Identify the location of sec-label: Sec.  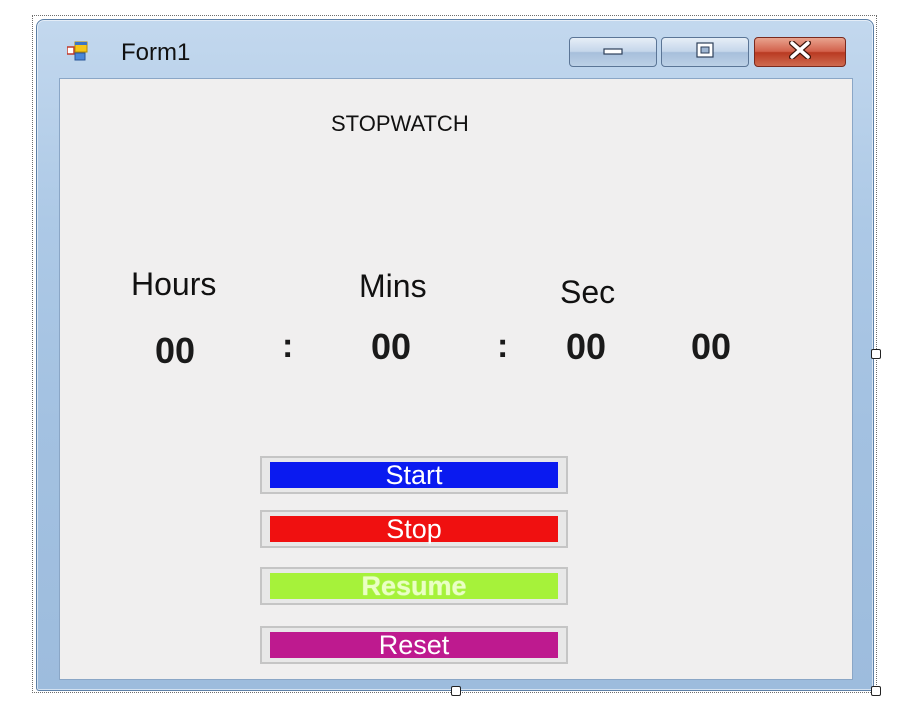
(588, 292).